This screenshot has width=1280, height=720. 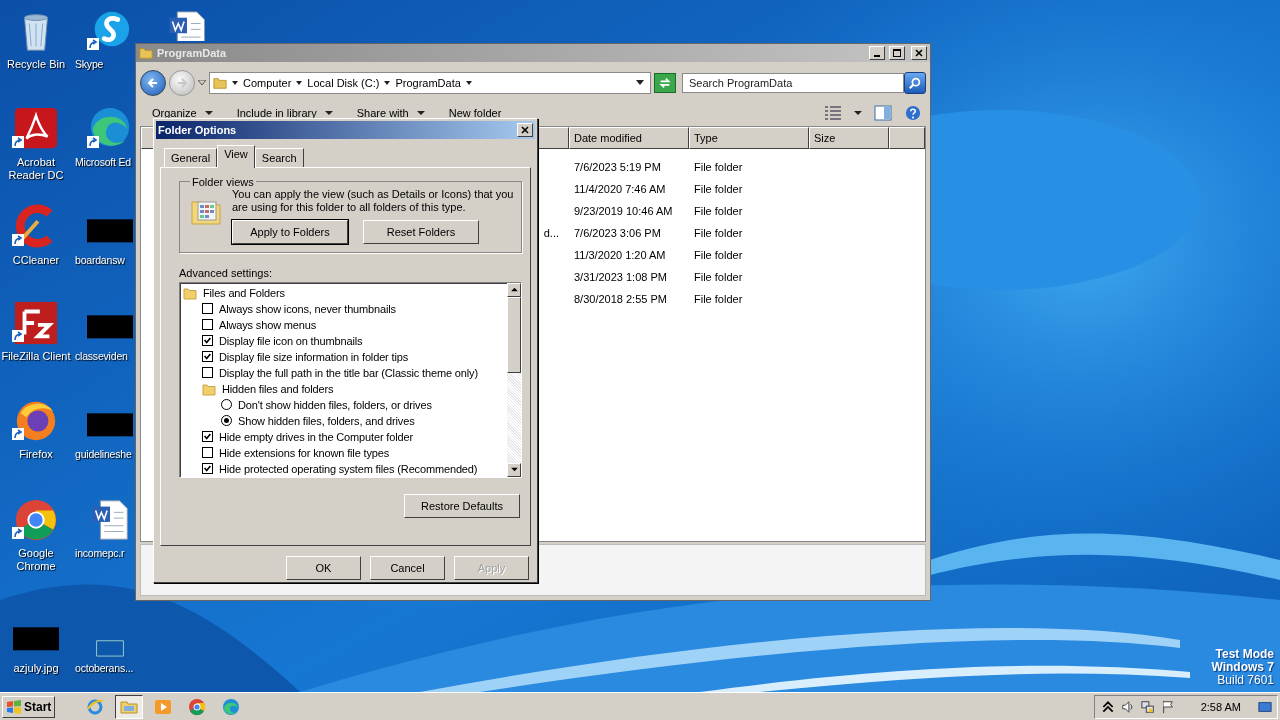 What do you see at coordinates (348, 372) in the screenshot?
I see `option-label: Display the full path in the title bar (Classic theme only)` at bounding box center [348, 372].